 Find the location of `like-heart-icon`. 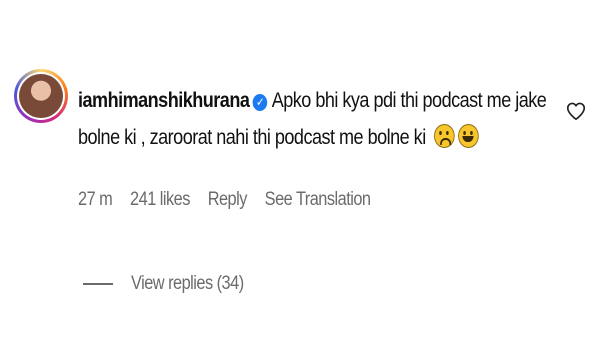

like-heart-icon is located at coordinates (576, 111).